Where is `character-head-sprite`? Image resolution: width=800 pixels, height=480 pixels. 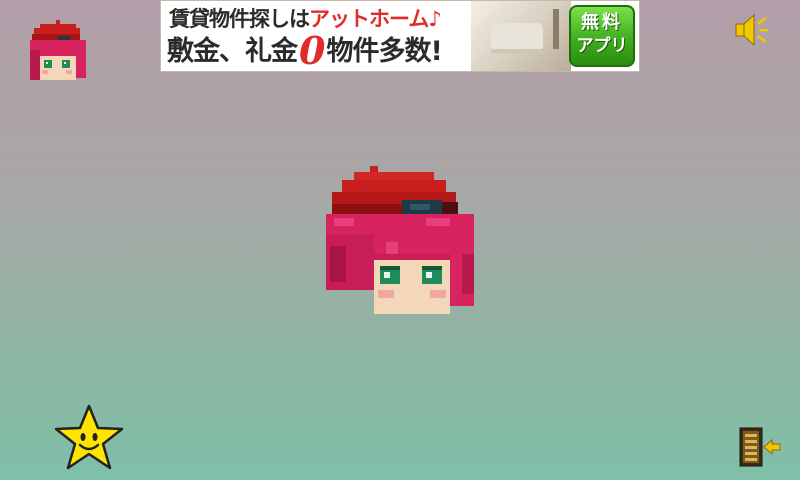
character-head-sprite is located at coordinates (400, 240).